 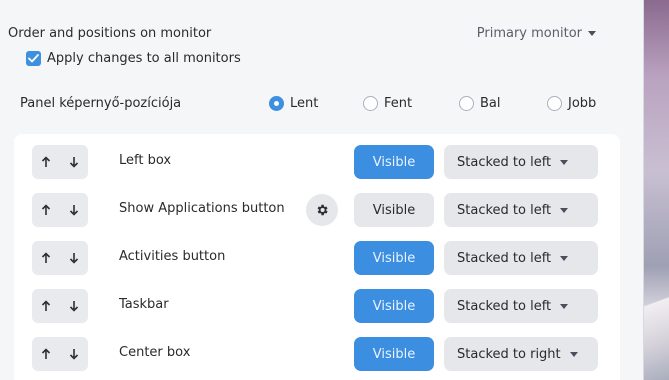 I want to click on checkmark-icon, so click(x=33, y=58).